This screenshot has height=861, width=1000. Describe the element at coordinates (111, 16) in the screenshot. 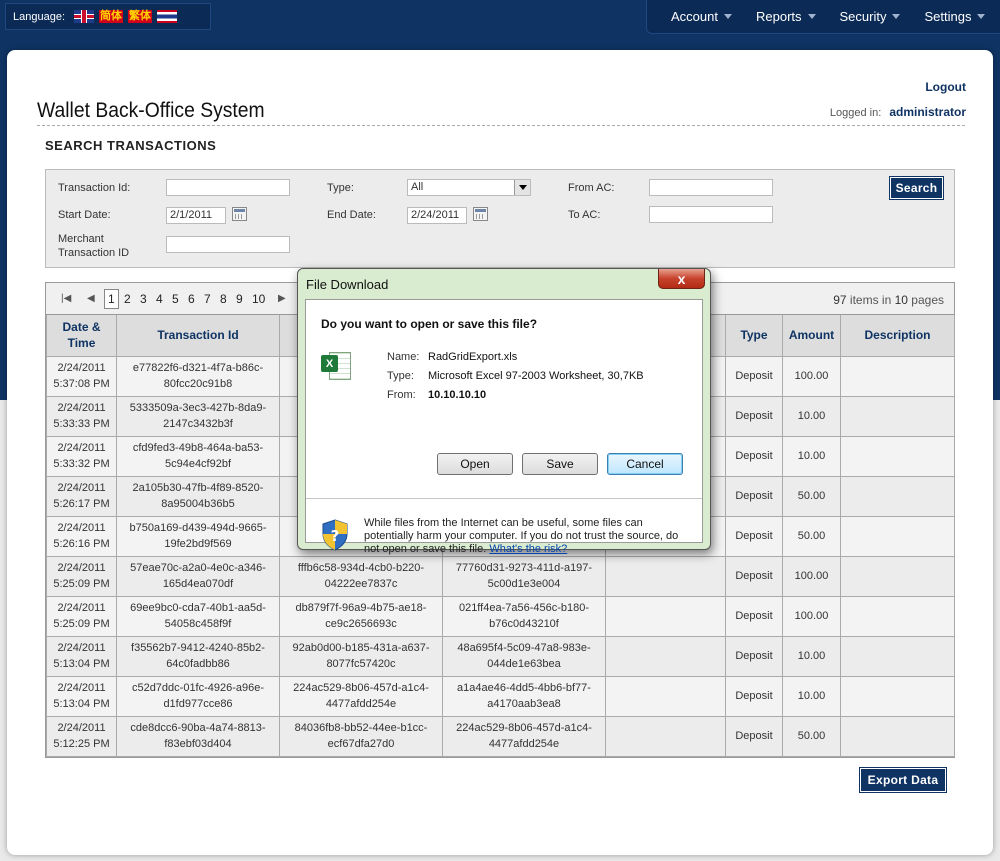

I see `cn-flag-icon: 简体` at that location.